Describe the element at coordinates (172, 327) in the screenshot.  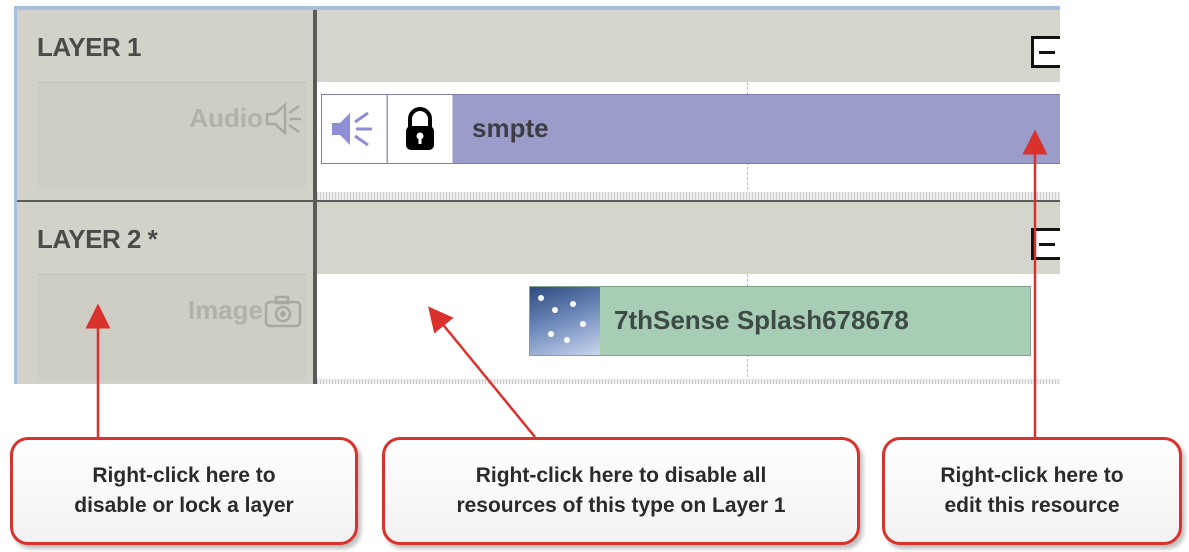
I see `layer-2-resource-row: Image` at that location.